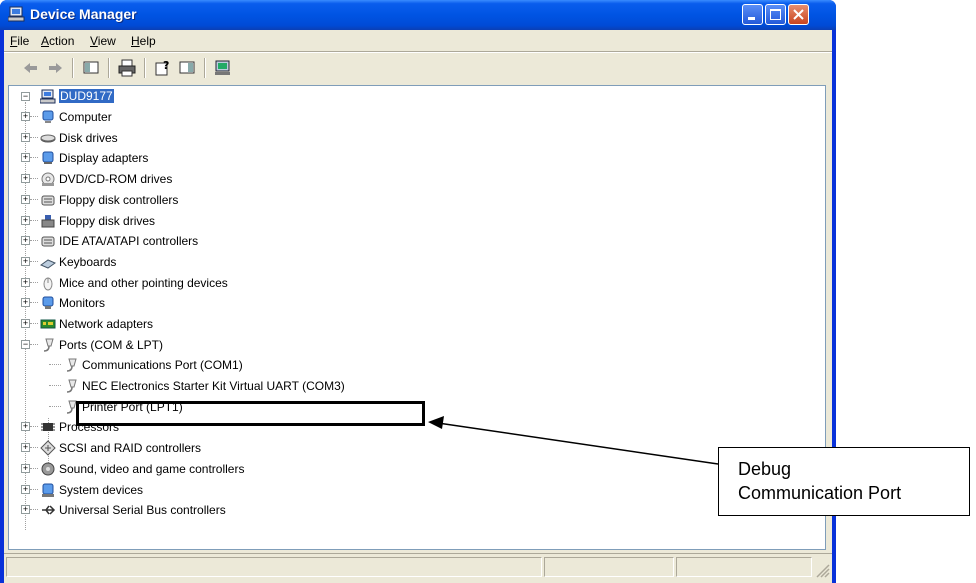 This screenshot has width=976, height=583. Describe the element at coordinates (436, 422) in the screenshot. I see `arrowhead-icon` at that location.